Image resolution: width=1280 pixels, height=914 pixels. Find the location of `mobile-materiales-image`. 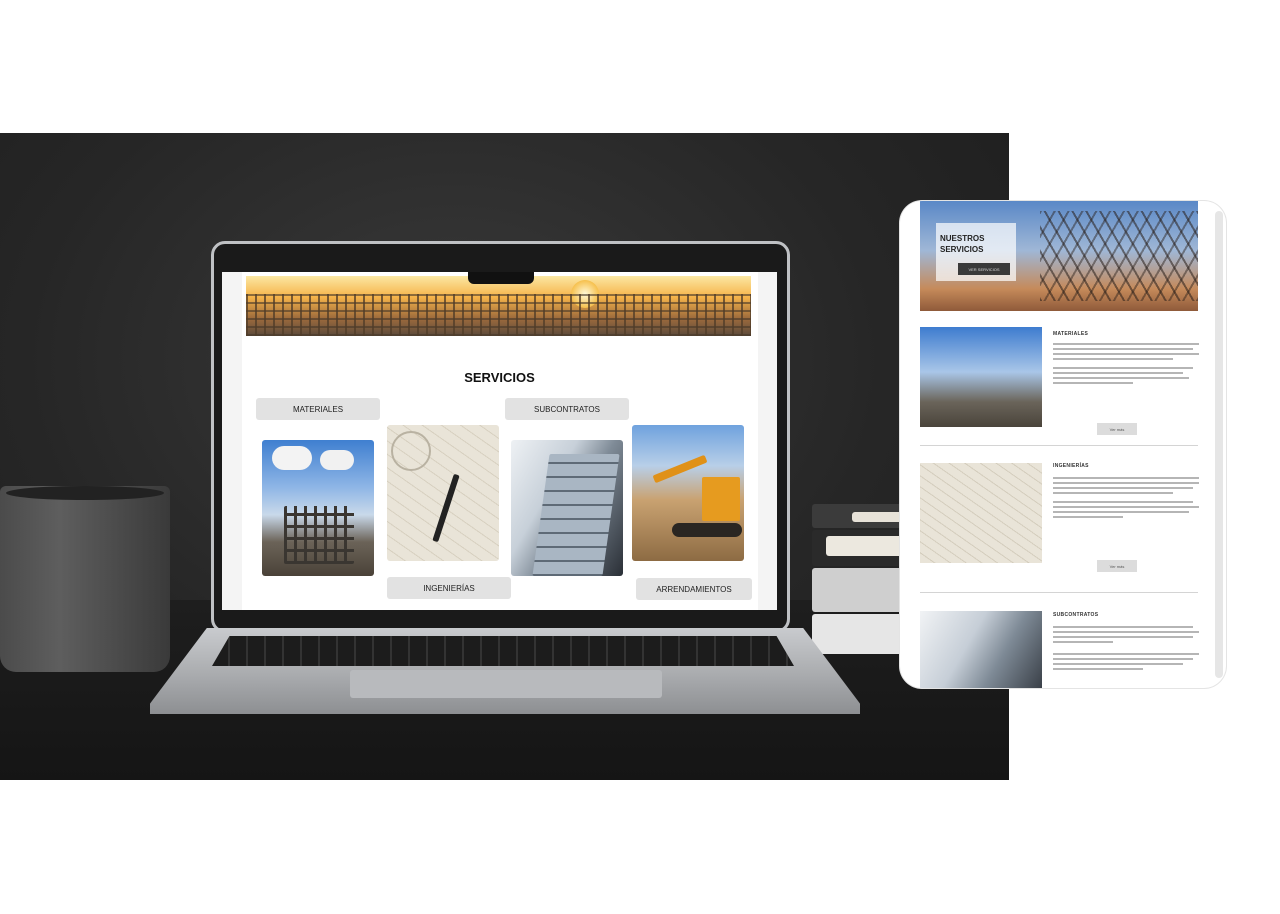

mobile-materiales-image is located at coordinates (981, 377).